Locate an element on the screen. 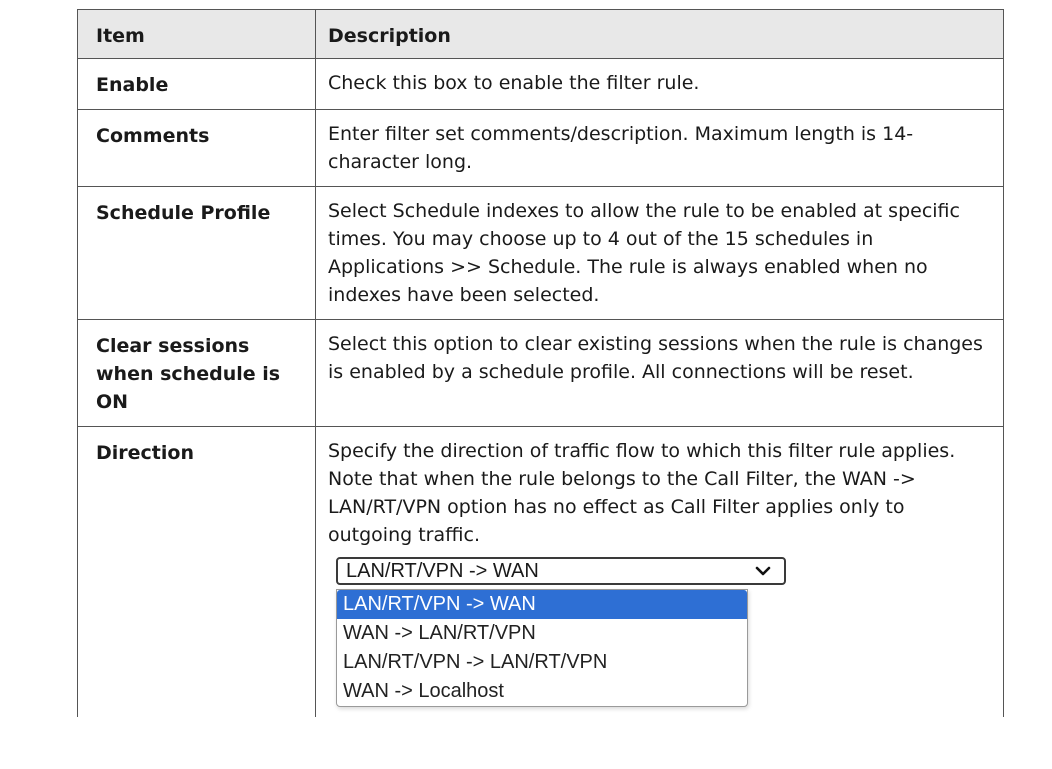 Image resolution: width=1052 pixels, height=769 pixels. table-header-row: Item Description is located at coordinates (540, 34).